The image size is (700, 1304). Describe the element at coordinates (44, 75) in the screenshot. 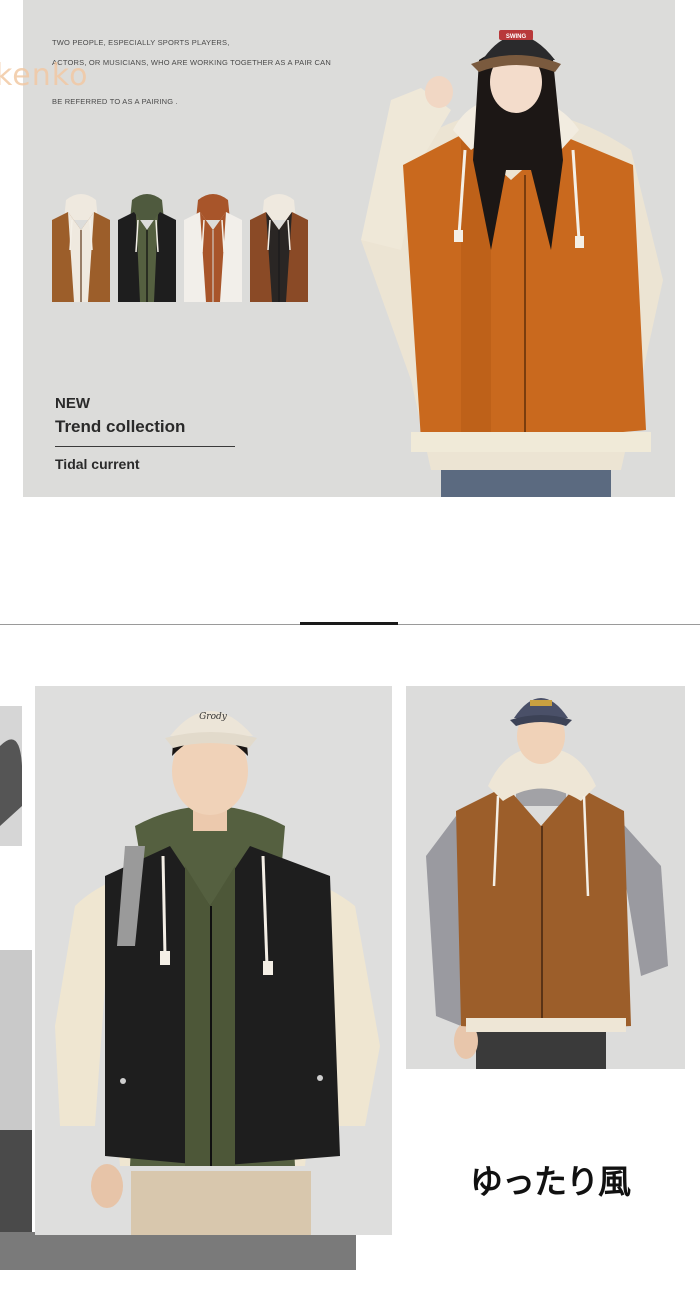

I see `brand-watermark: kenko` at that location.